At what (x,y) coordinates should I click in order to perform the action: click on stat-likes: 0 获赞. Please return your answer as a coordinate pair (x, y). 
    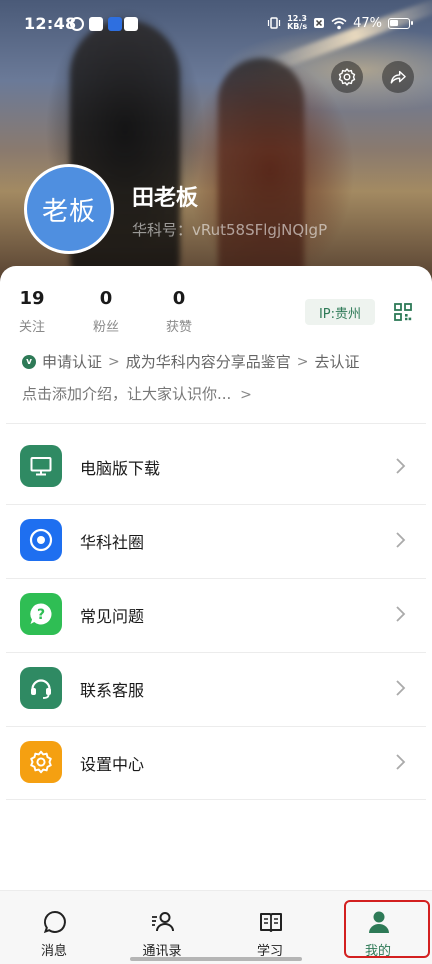
    Looking at the image, I should click on (179, 311).